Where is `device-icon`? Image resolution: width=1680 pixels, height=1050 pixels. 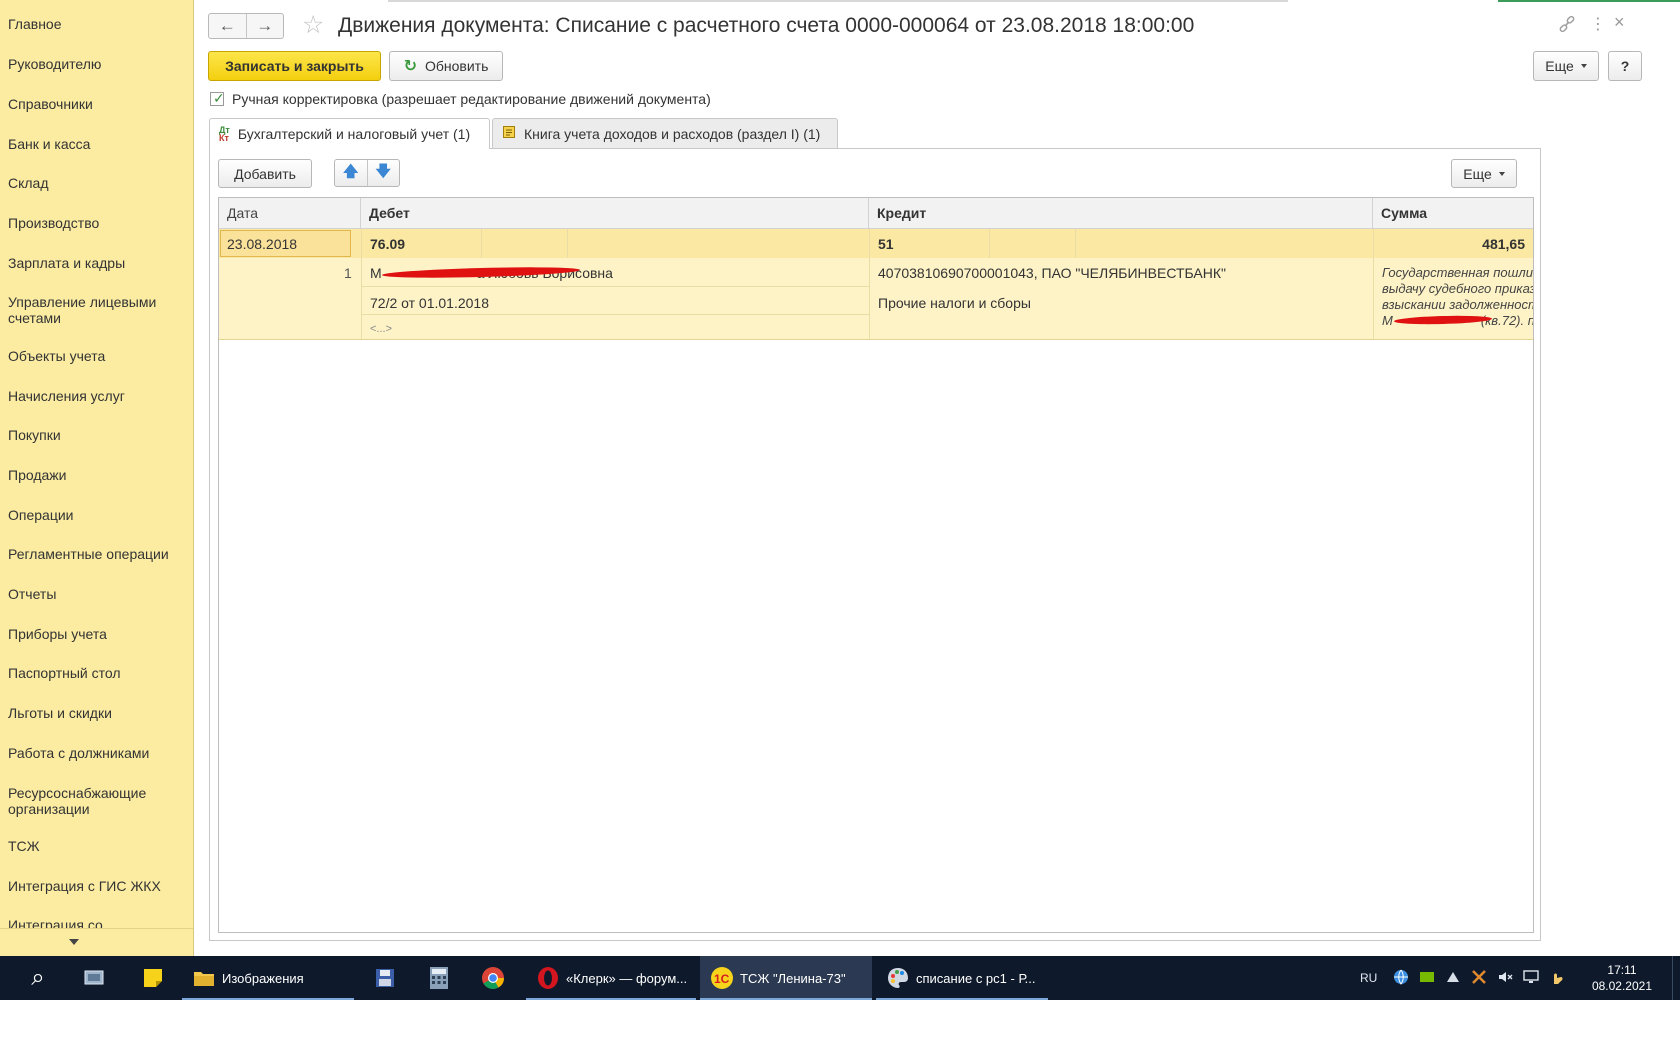 device-icon is located at coordinates (1453, 978).